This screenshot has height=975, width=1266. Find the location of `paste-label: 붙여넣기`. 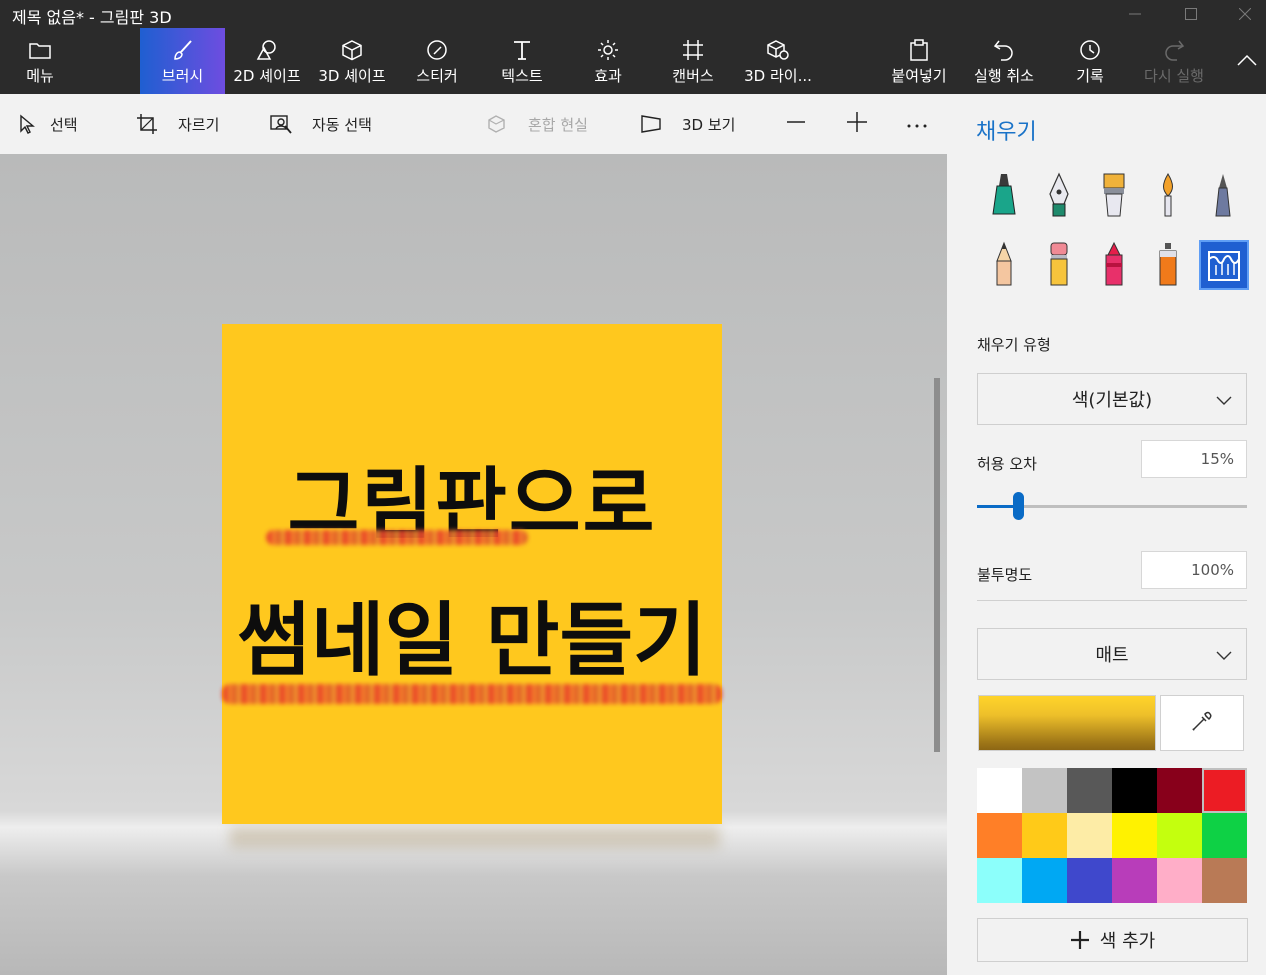

paste-label: 붙여넣기 is located at coordinates (919, 75).